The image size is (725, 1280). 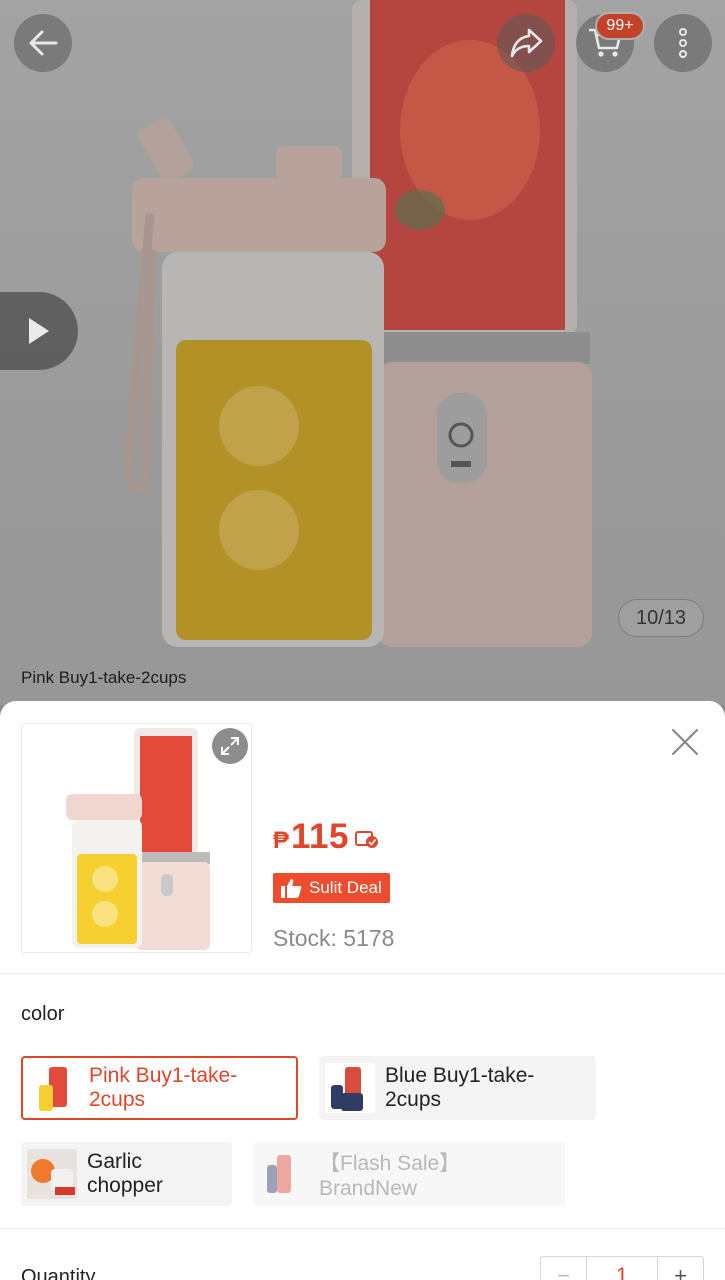 I want to click on option-garlic-chopper: Garlic chopper, so click(x=126, y=1174).